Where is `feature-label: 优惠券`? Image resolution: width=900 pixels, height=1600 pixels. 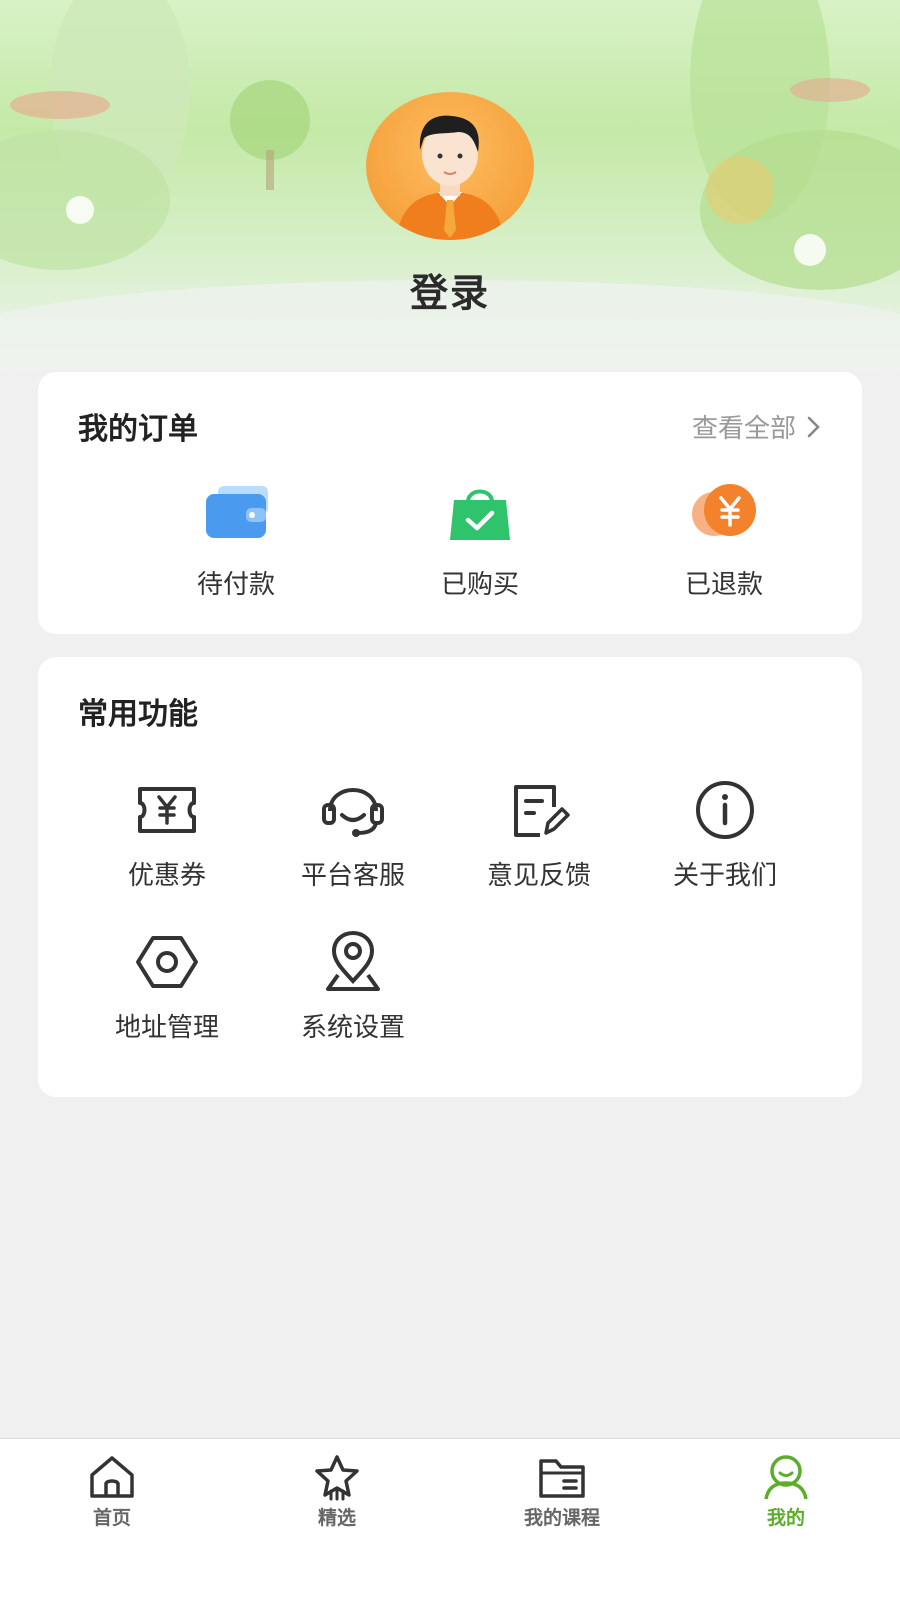 feature-label: 优惠券 is located at coordinates (166, 876).